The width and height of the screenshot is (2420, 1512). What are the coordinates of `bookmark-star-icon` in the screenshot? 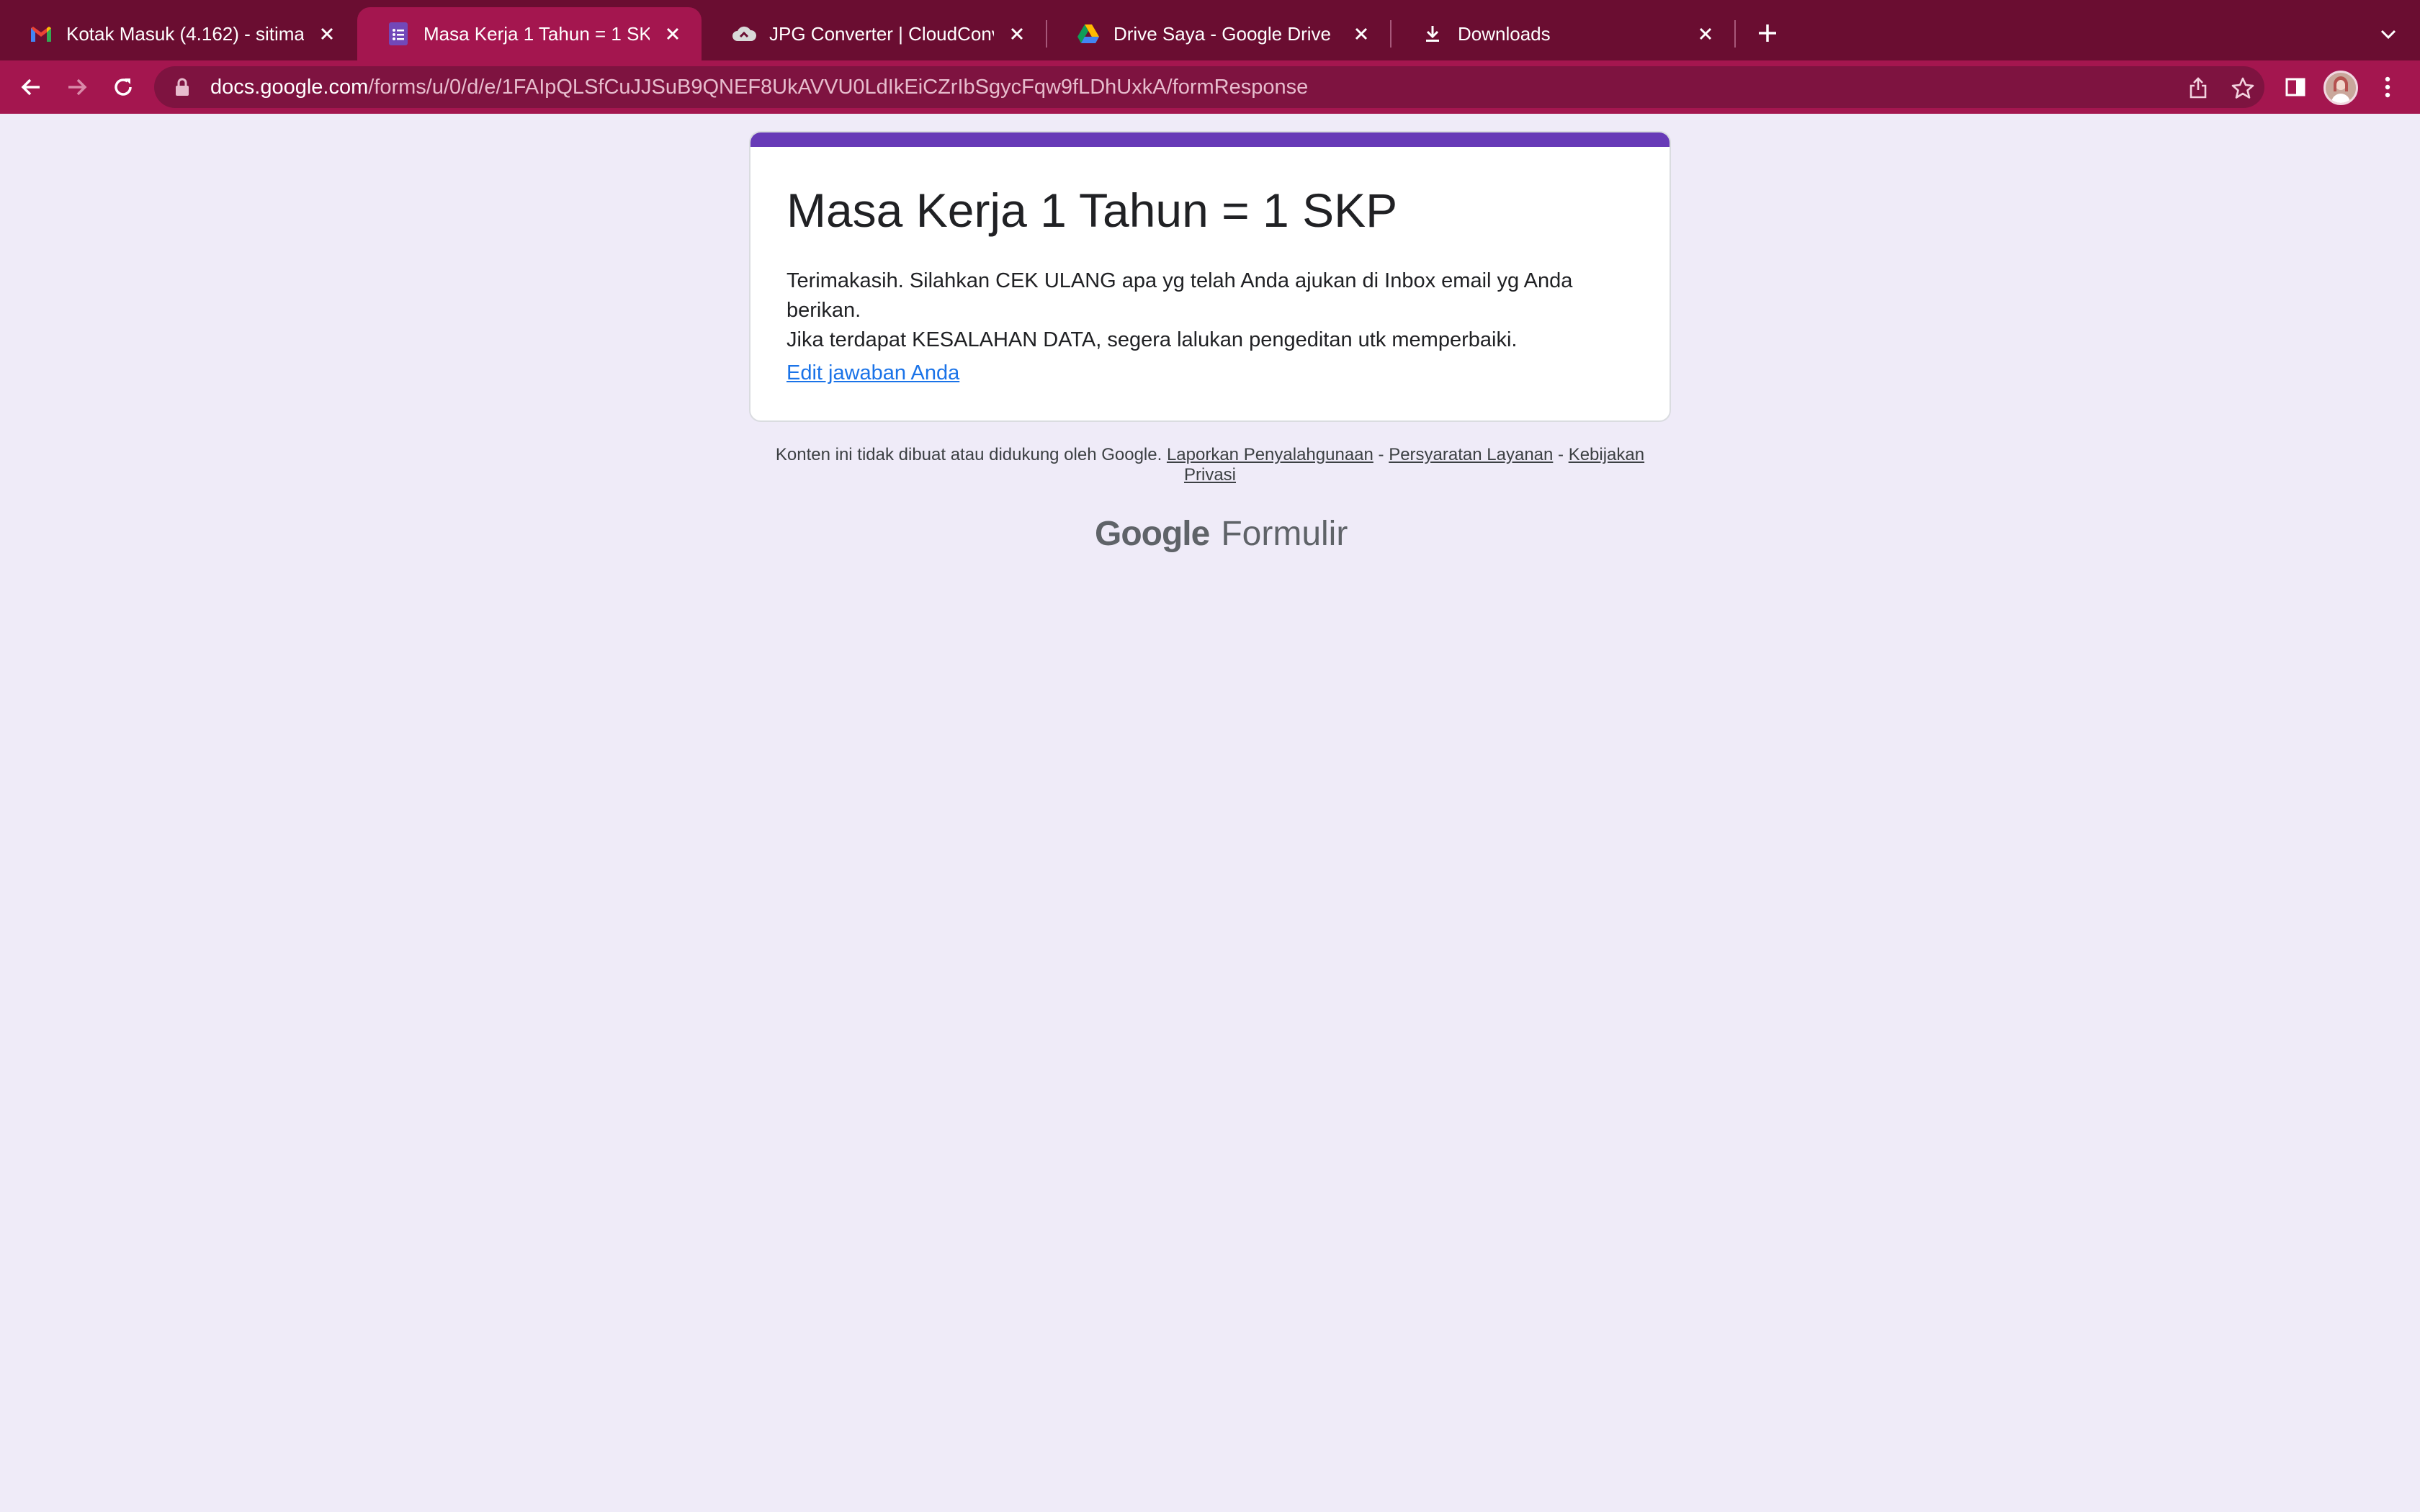 It's located at (2242, 87).